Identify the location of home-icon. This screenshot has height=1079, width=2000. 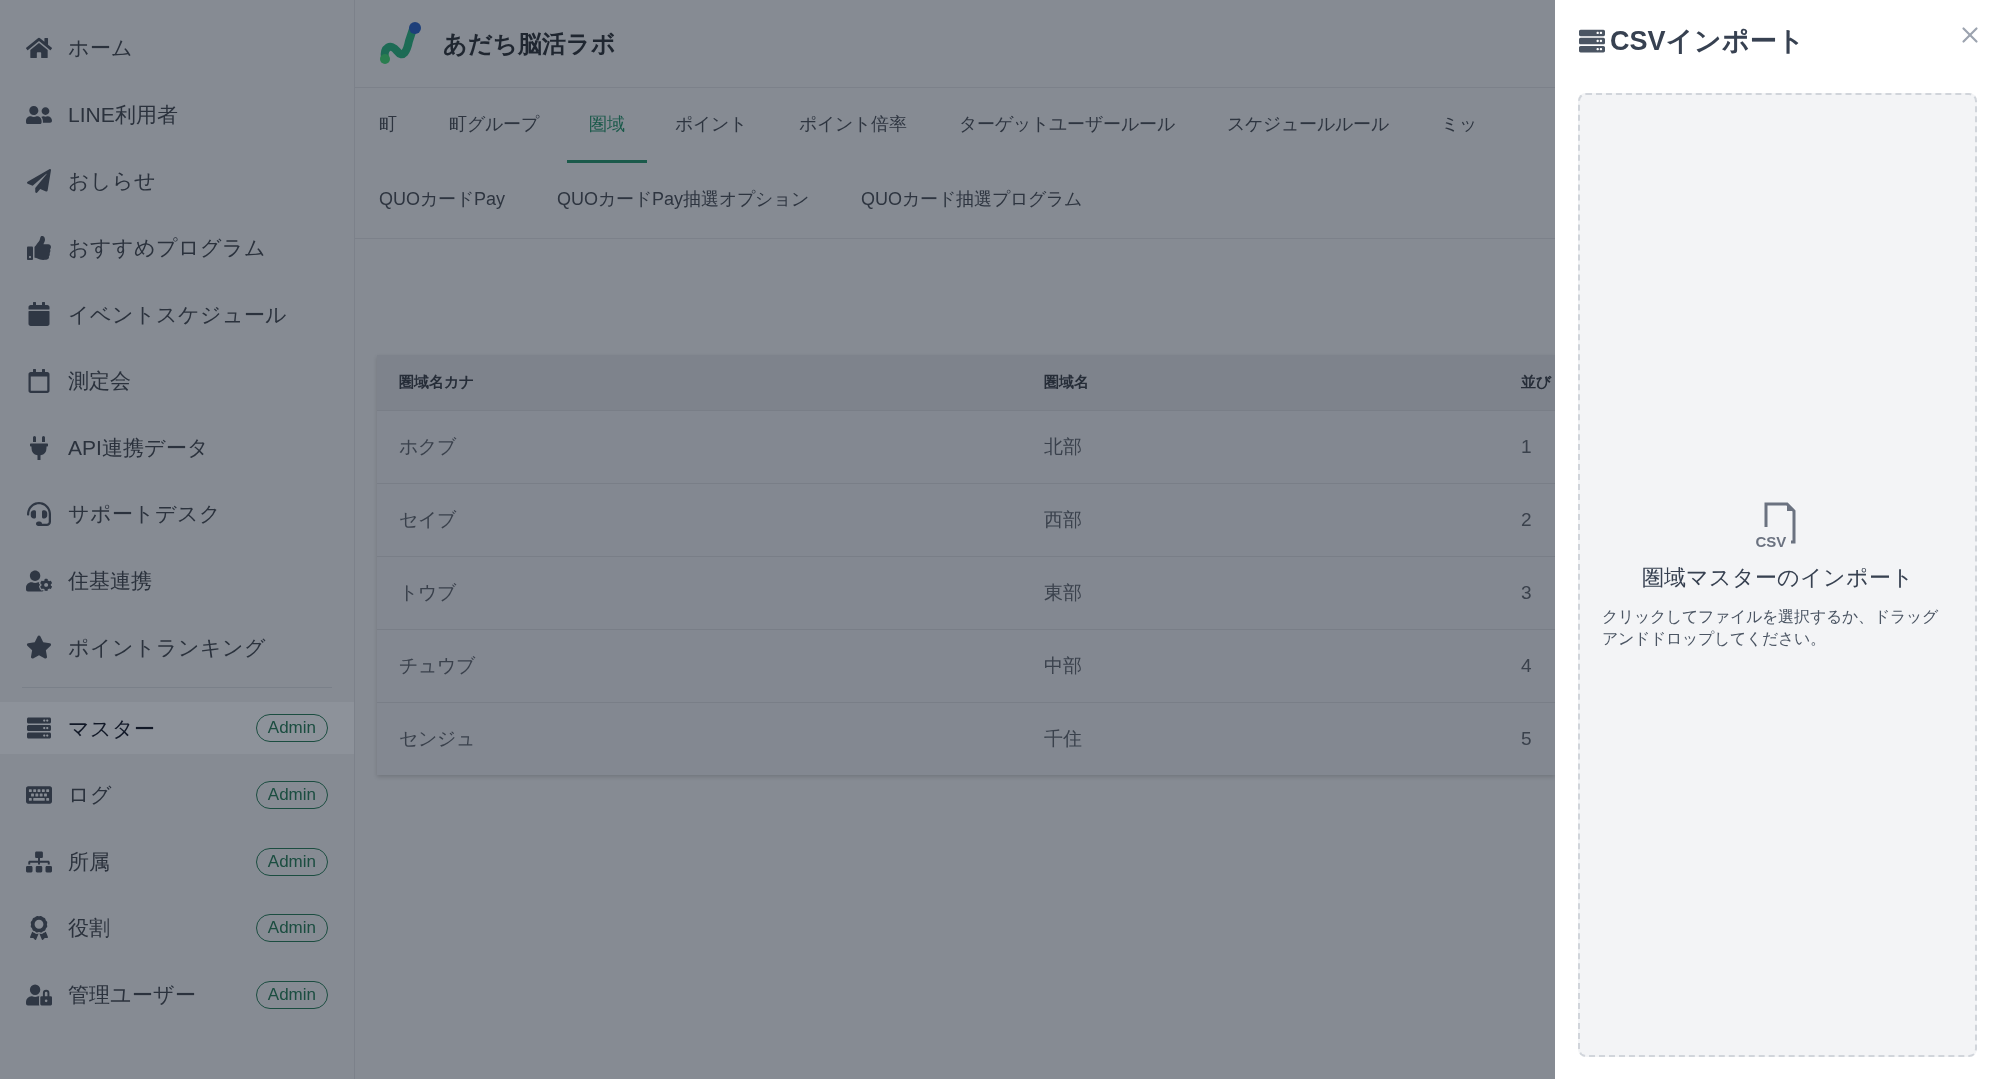
(39, 48).